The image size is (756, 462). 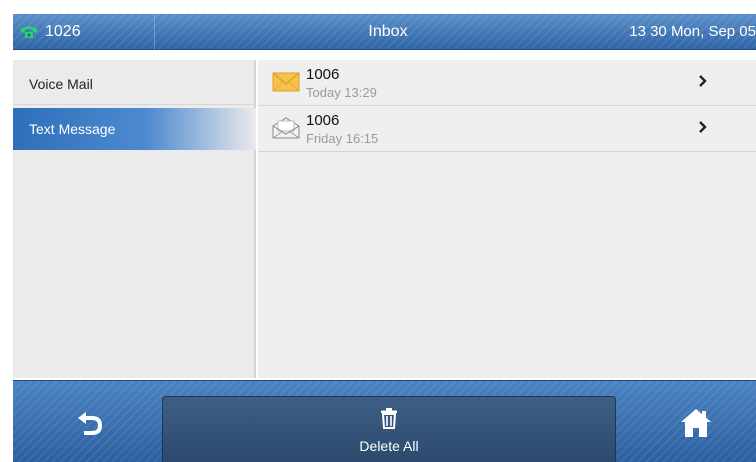 I want to click on home-button, so click(x=696, y=423).